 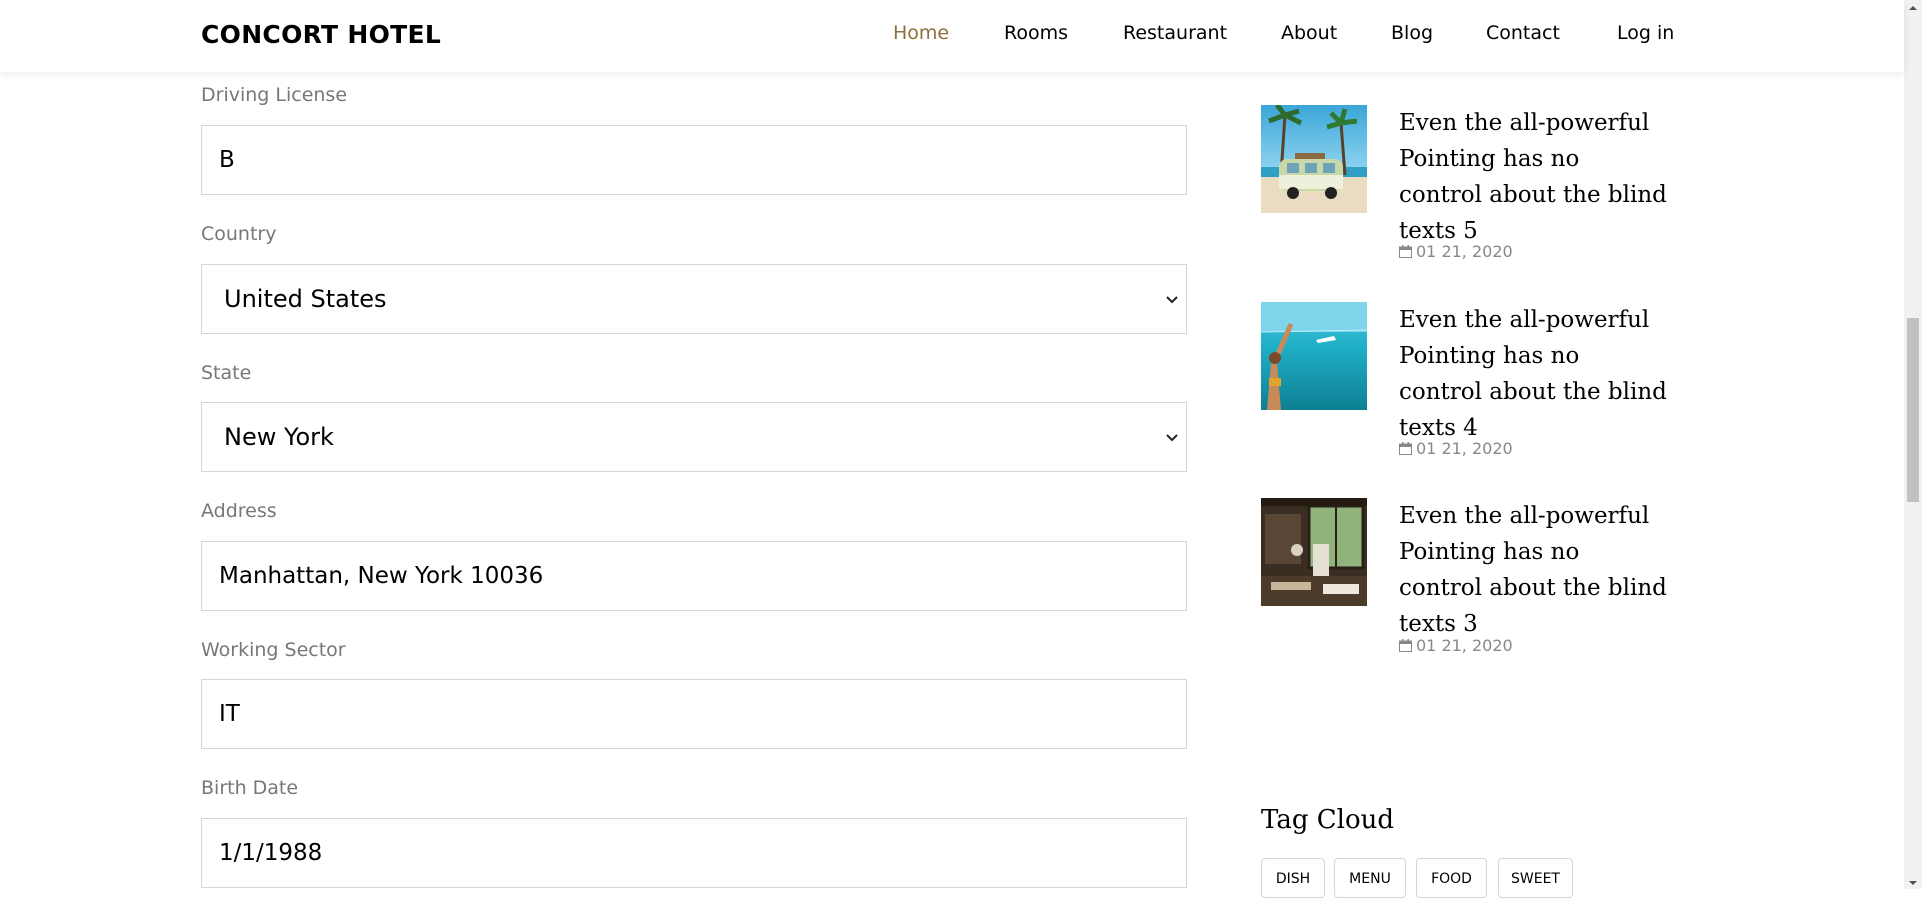 I want to click on nav-about: About, so click(x=1309, y=33).